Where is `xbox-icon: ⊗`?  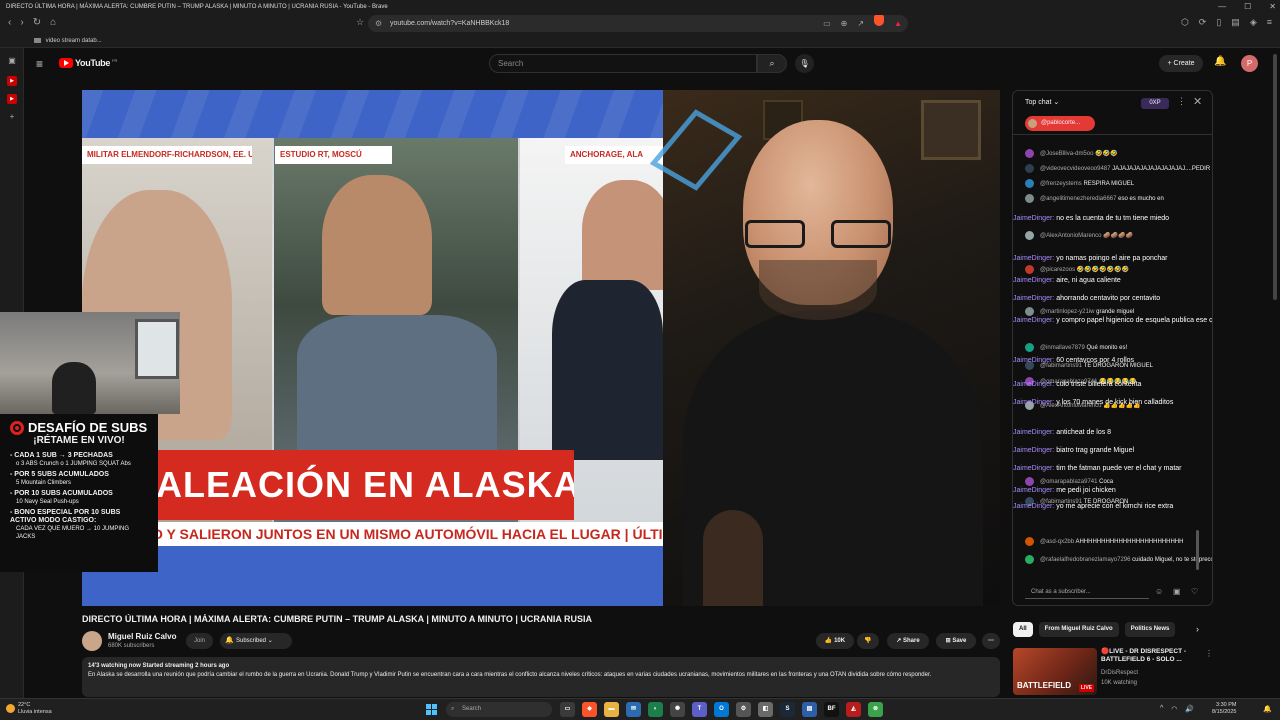
xbox-icon: ⊗ is located at coordinates (875, 709).